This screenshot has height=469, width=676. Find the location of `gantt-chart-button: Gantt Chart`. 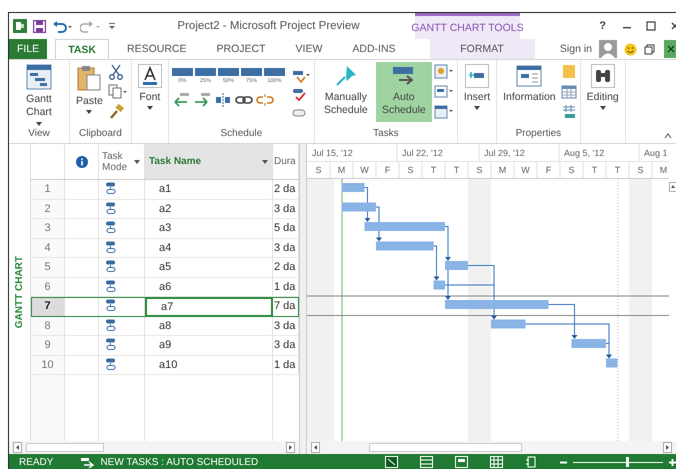

gantt-chart-button: Gantt Chart is located at coordinates (39, 95).